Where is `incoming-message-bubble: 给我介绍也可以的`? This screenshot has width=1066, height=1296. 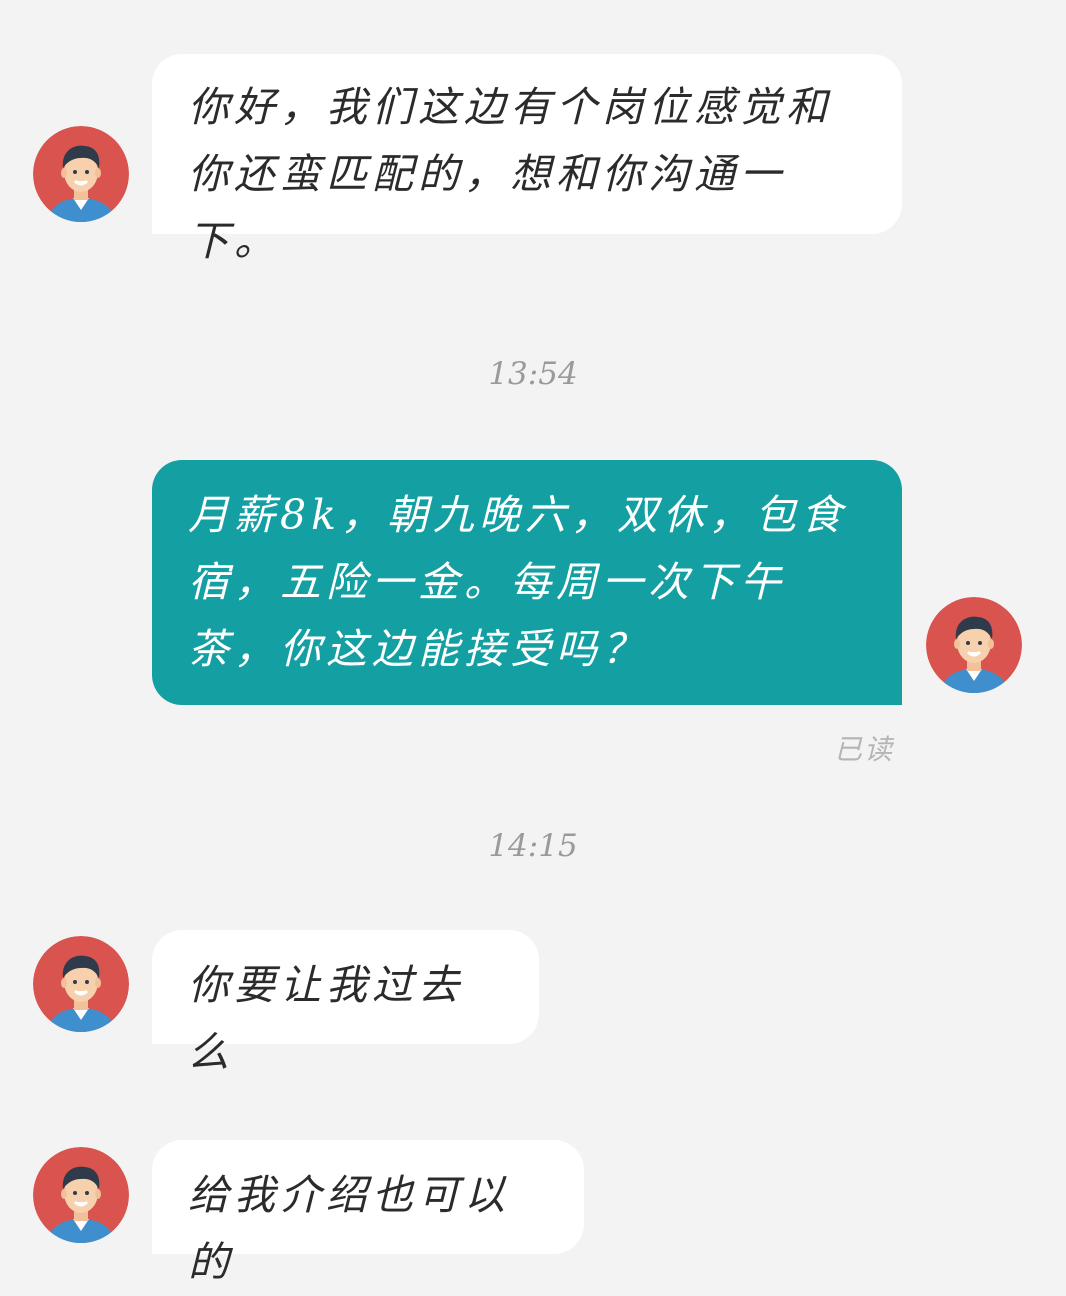
incoming-message-bubble: 给我介绍也可以的 is located at coordinates (368, 1213).